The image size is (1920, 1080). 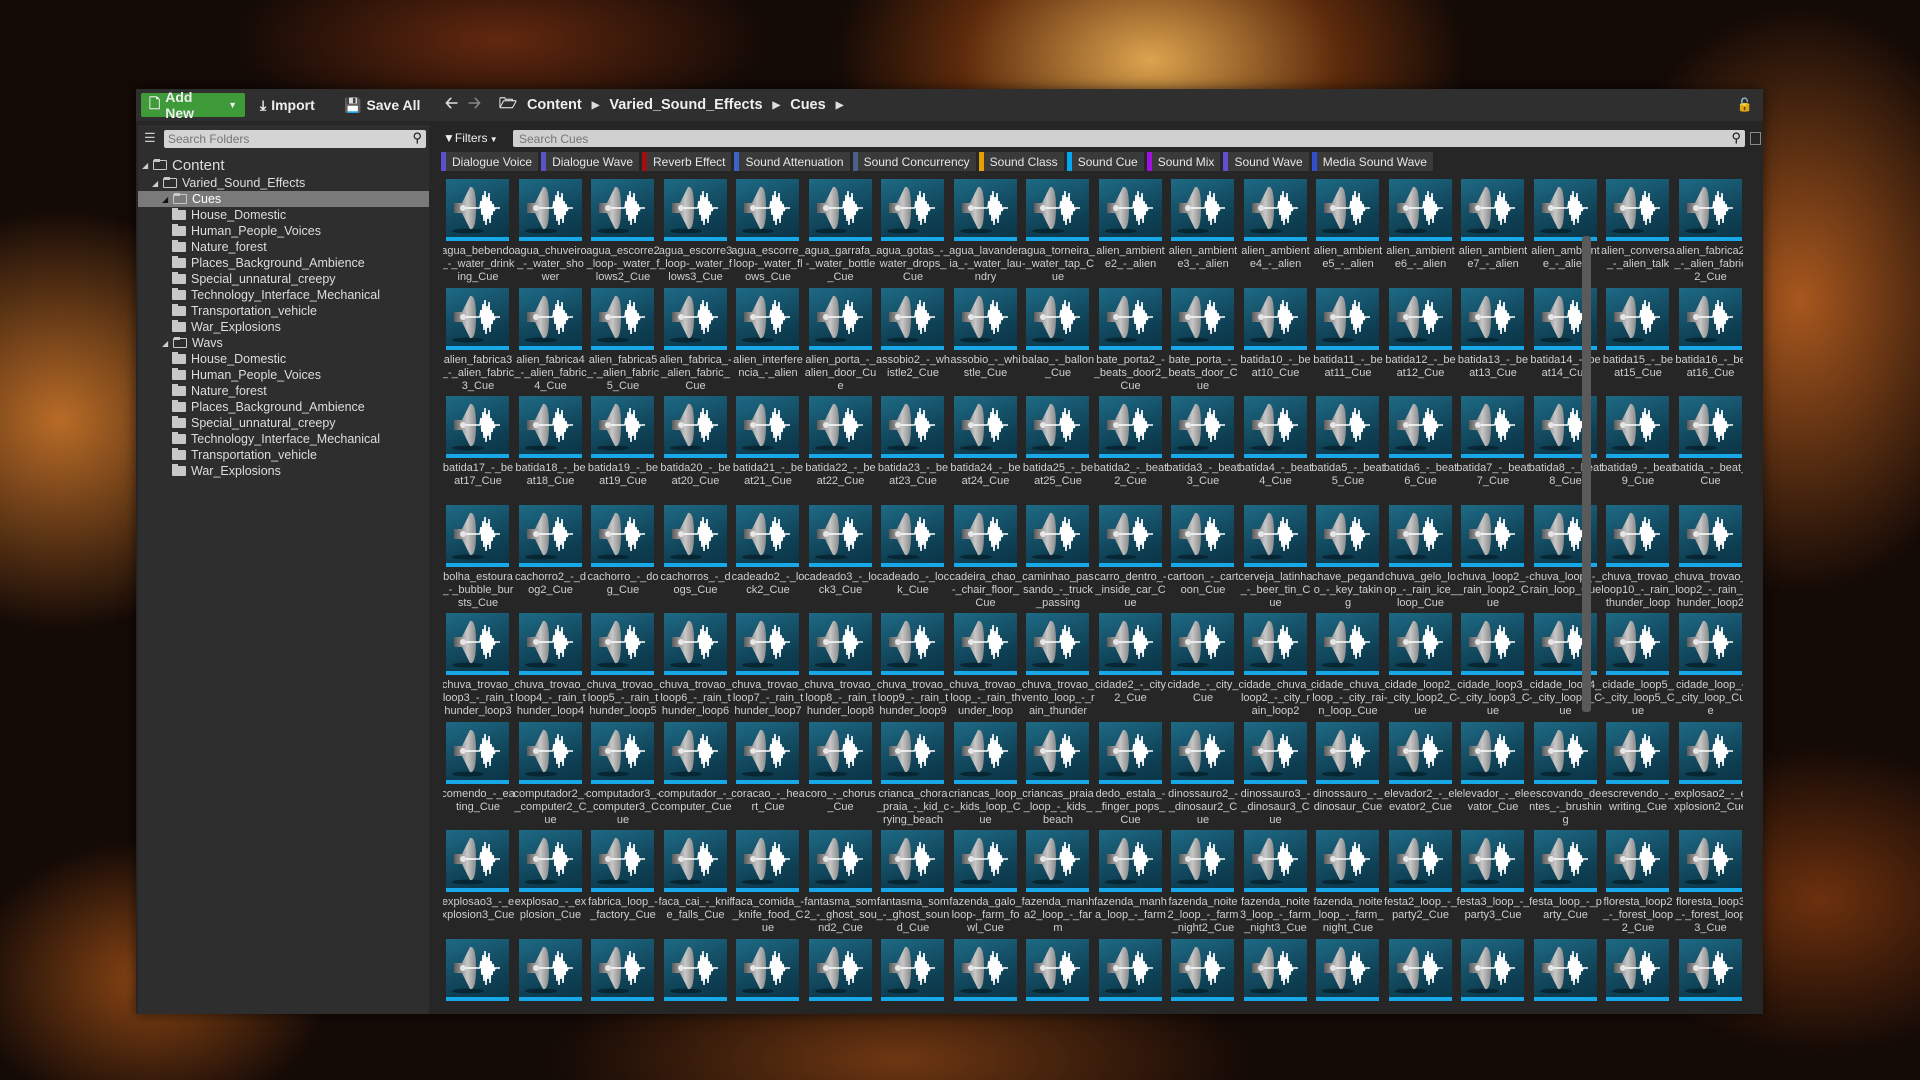 What do you see at coordinates (1105, 161) in the screenshot?
I see `filter-chip: Sound Cue` at bounding box center [1105, 161].